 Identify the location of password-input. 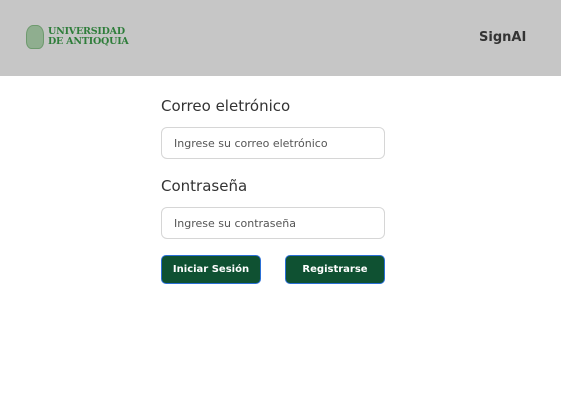
(273, 223).